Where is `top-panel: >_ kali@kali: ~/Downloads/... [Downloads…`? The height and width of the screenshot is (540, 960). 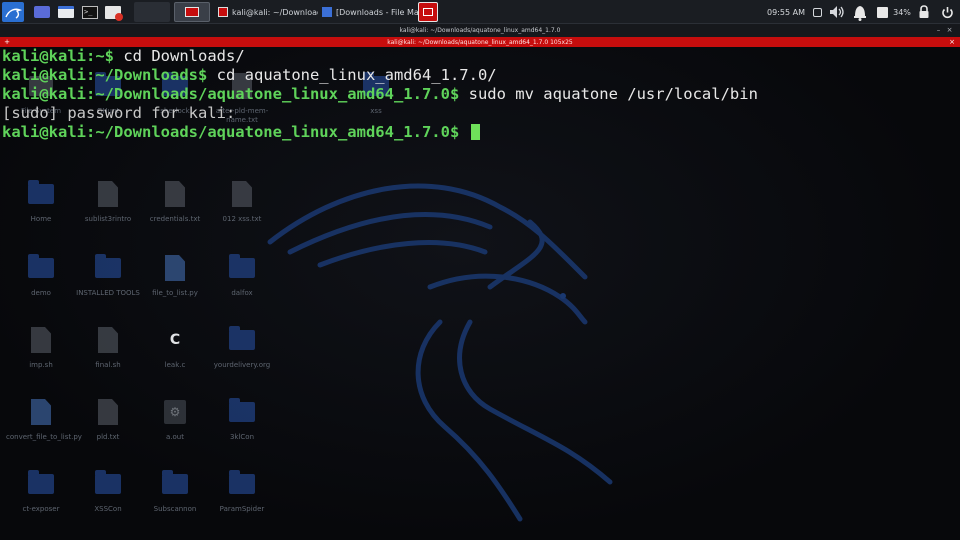
top-panel: >_ kali@kali: ~/Downloads/... [Downloads… is located at coordinates (480, 12).